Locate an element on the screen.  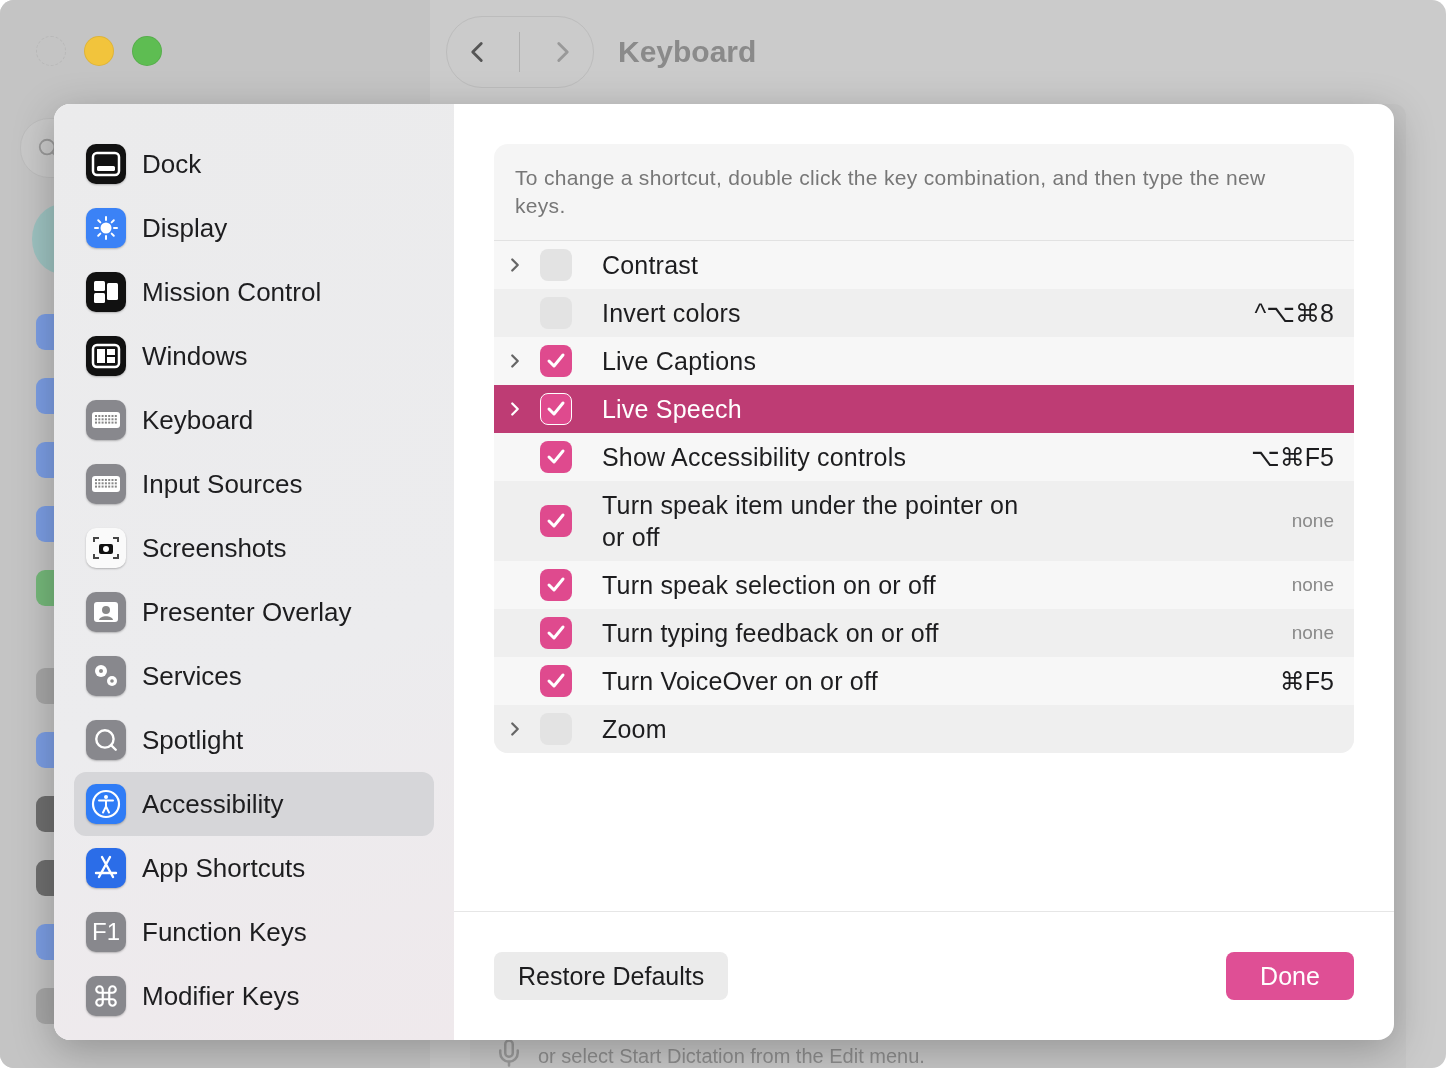
key-combination: ⌘F5 is located at coordinates (1306, 681).